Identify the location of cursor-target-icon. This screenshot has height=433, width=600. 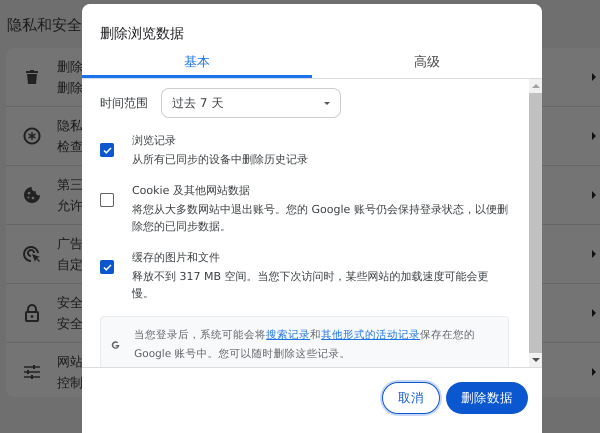
(31, 254).